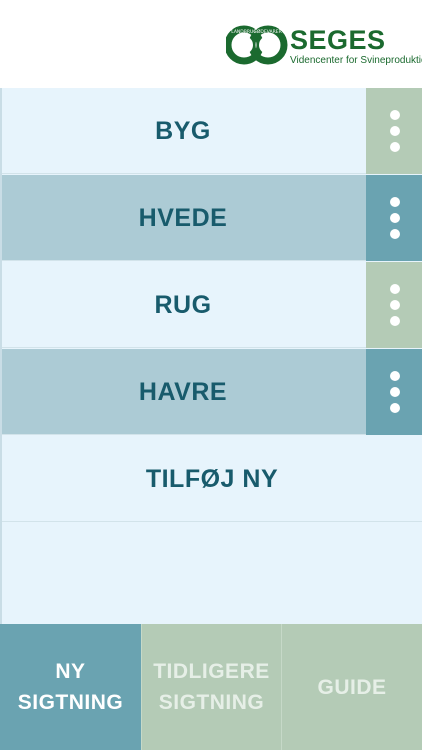 The width and height of the screenshot is (422, 750). What do you see at coordinates (183, 218) in the screenshot?
I see `crop-label: HVEDE` at bounding box center [183, 218].